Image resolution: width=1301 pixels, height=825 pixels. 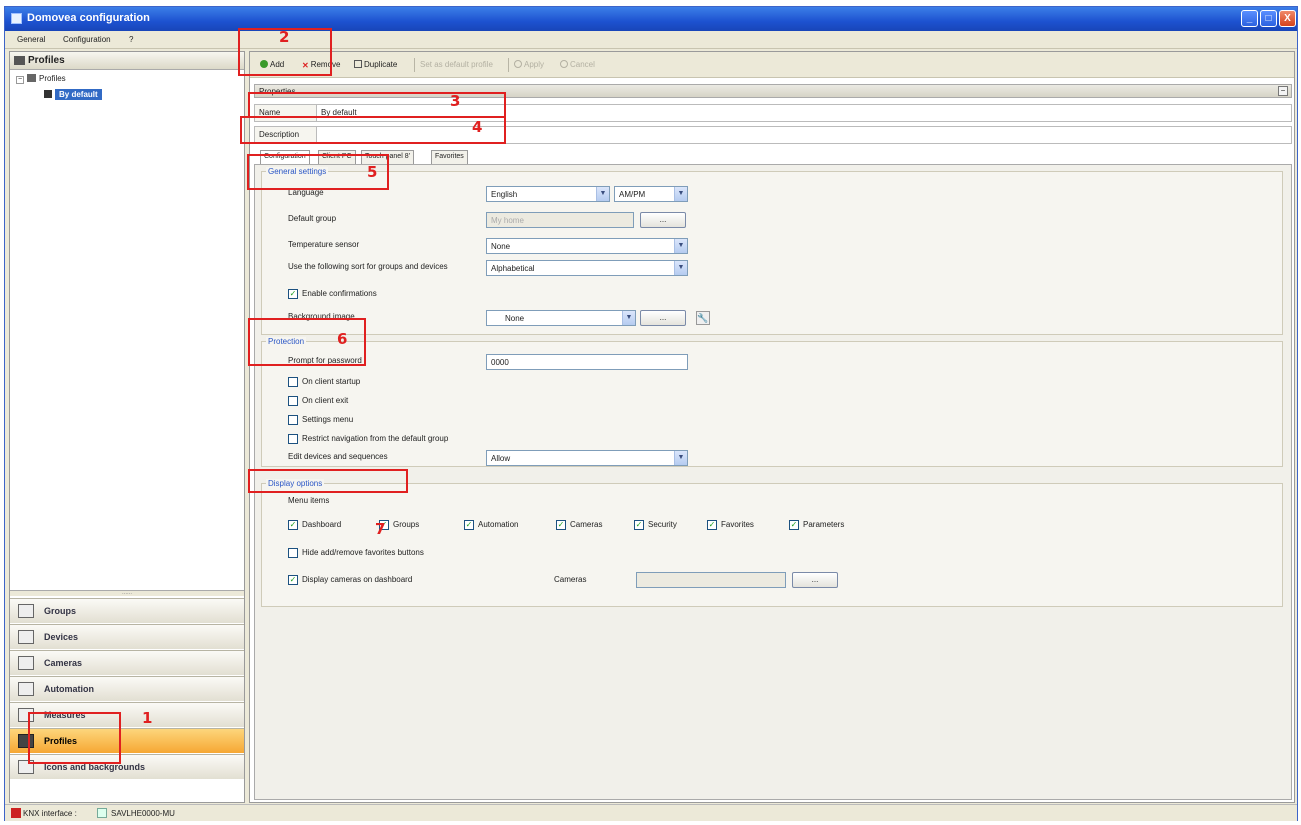 What do you see at coordinates (127, 61) in the screenshot?
I see `profiles-panel-header: Profiles` at bounding box center [127, 61].